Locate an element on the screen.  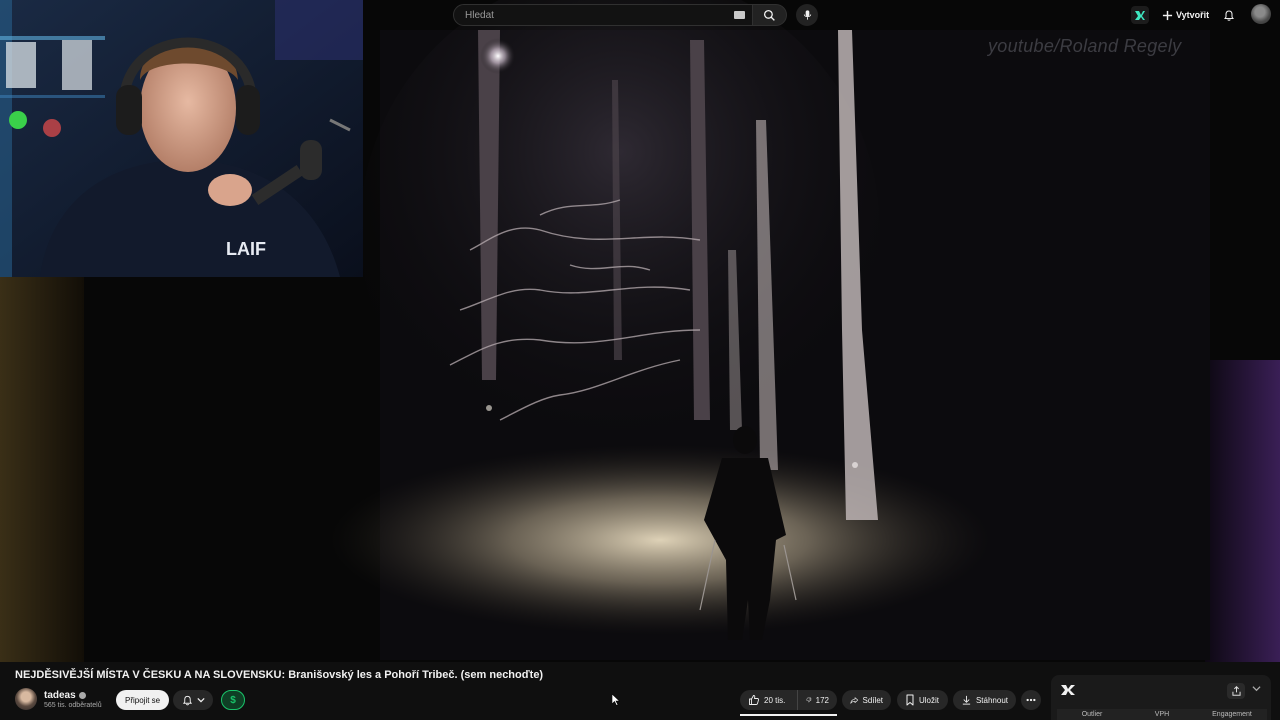
save-label: Uložit is located at coordinates (929, 700).